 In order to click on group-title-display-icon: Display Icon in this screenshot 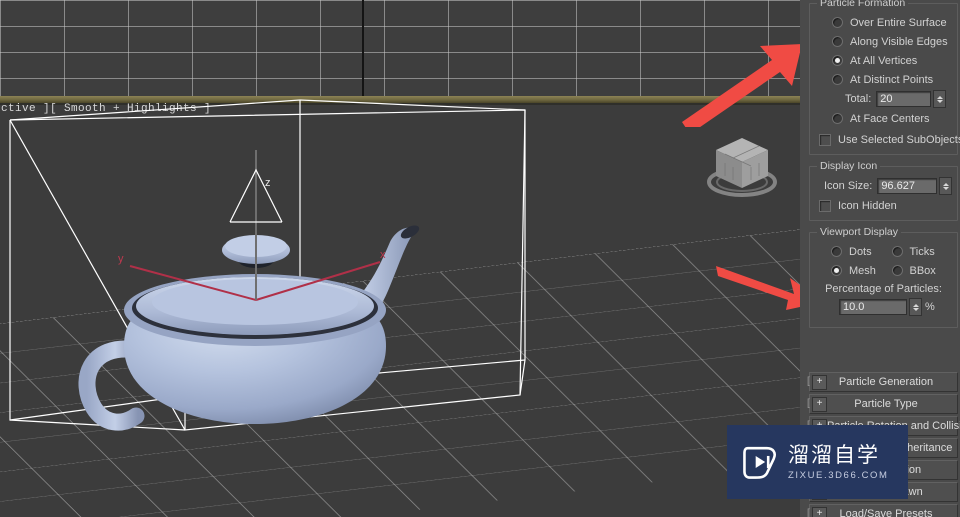, I will do `click(849, 166)`.